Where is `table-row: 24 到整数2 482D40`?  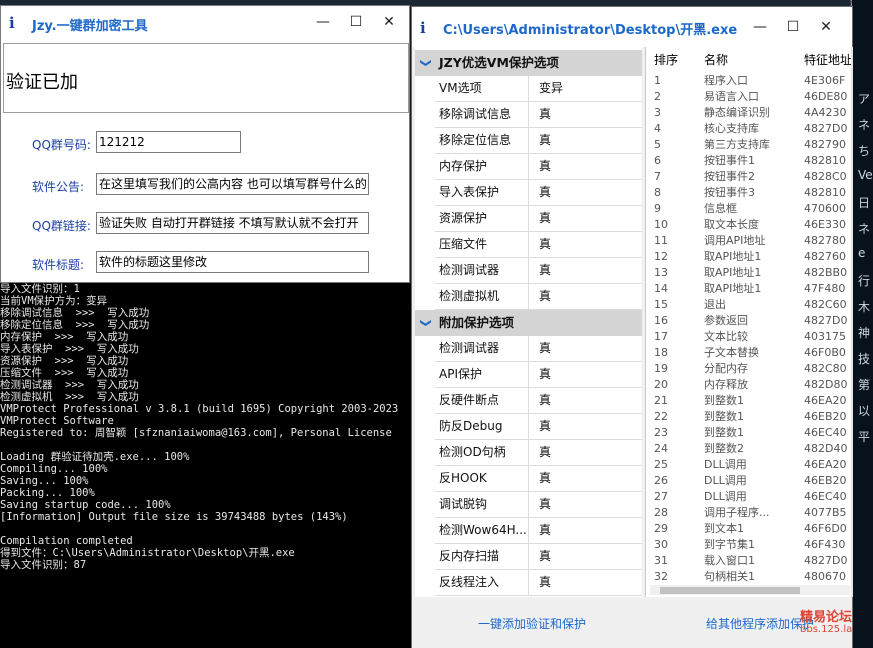 table-row: 24 到整数2 482D40 is located at coordinates (749, 449).